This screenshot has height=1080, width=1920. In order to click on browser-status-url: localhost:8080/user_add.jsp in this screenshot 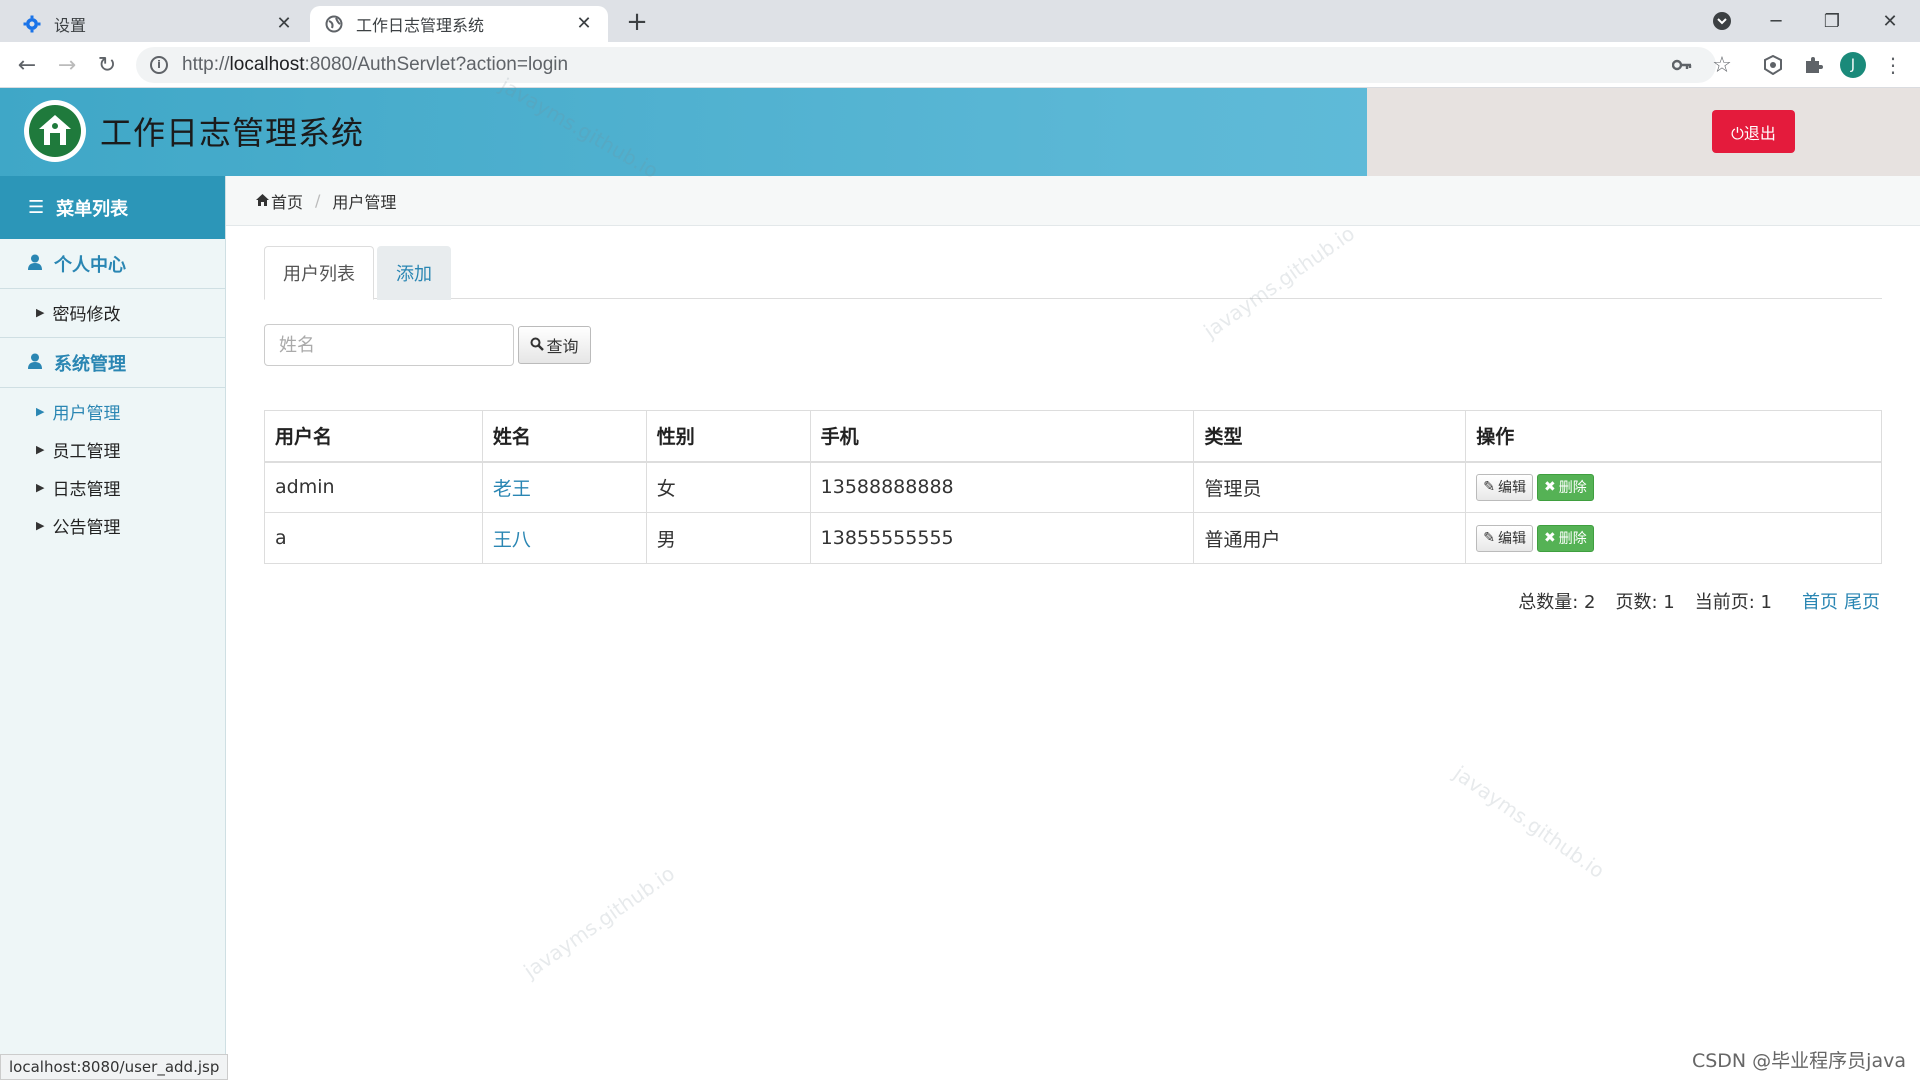, I will do `click(114, 1067)`.